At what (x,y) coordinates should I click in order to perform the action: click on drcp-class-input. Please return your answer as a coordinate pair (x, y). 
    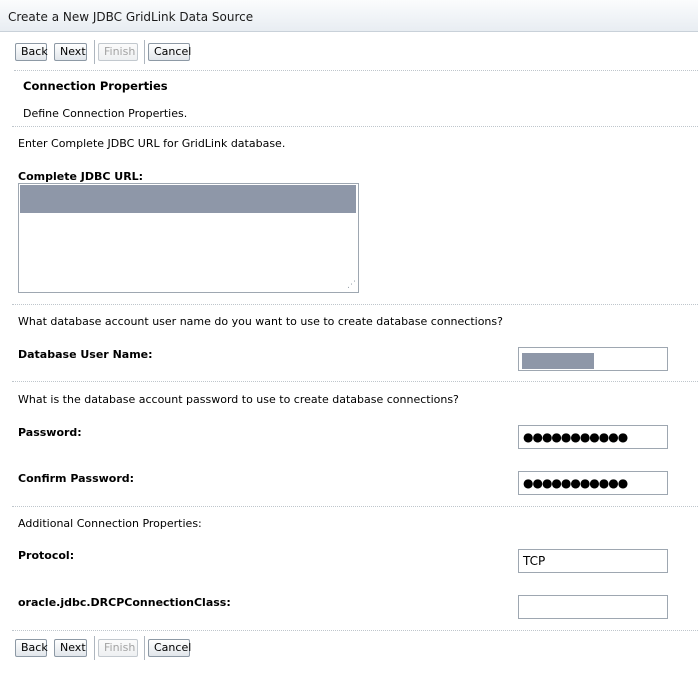
    Looking at the image, I should click on (593, 607).